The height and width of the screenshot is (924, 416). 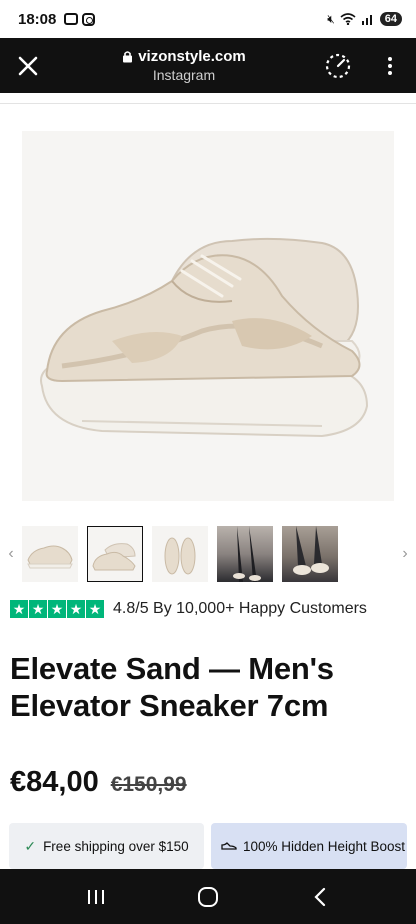 What do you see at coordinates (331, 18) in the screenshot?
I see `mute-icon: 🔇︎` at bounding box center [331, 18].